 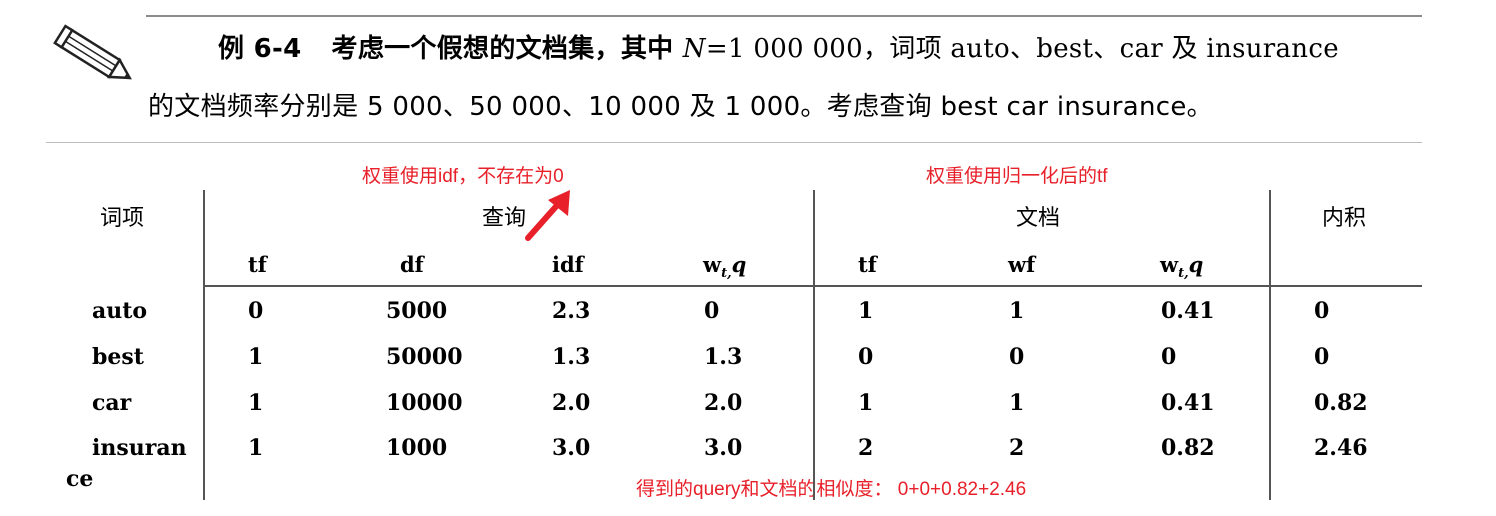 What do you see at coordinates (260, 49) in the screenshot?
I see `example-label: 例 6-4` at bounding box center [260, 49].